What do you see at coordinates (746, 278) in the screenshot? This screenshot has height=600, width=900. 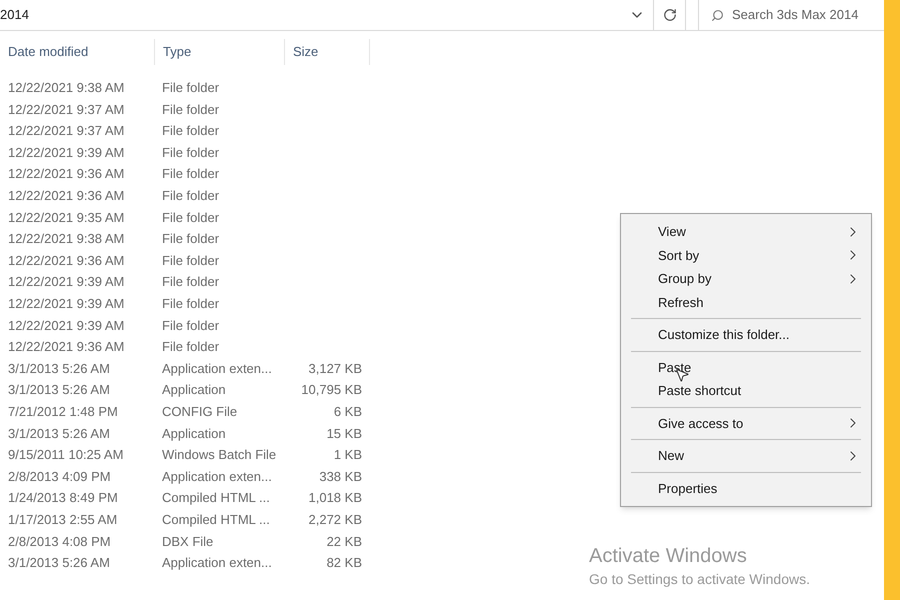 I see `menu-item: Group by` at bounding box center [746, 278].